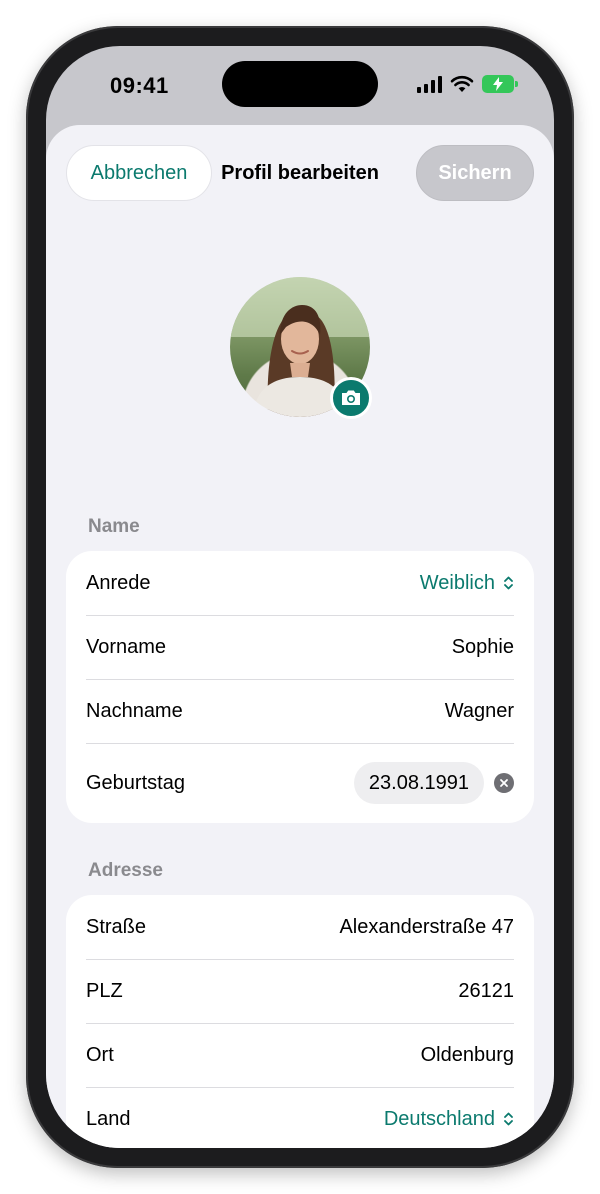 This screenshot has width=600, height=1194. Describe the element at coordinates (108, 1118) in the screenshot. I see `row-label: Land` at that location.